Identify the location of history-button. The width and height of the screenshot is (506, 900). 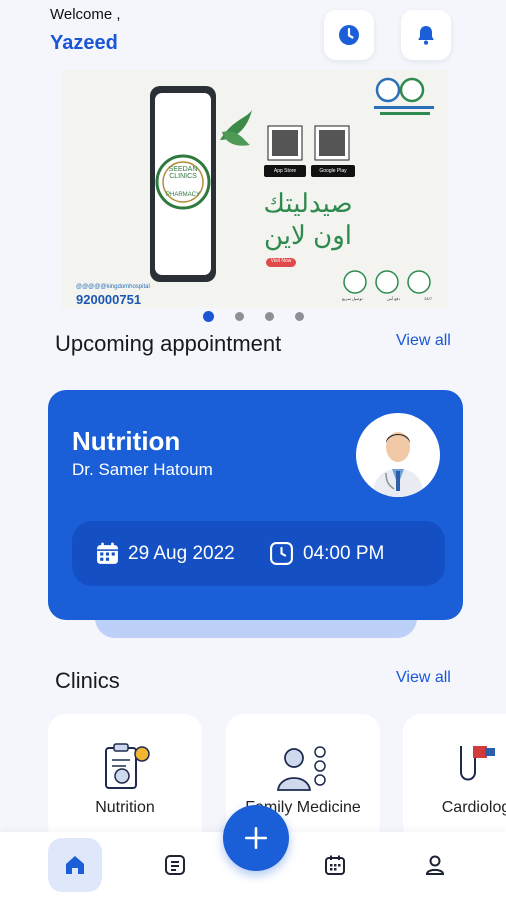
(349, 35).